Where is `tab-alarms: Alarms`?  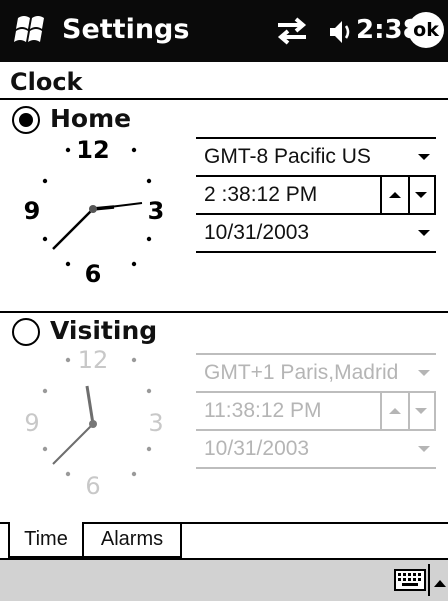
tab-alarms: Alarms is located at coordinates (133, 540).